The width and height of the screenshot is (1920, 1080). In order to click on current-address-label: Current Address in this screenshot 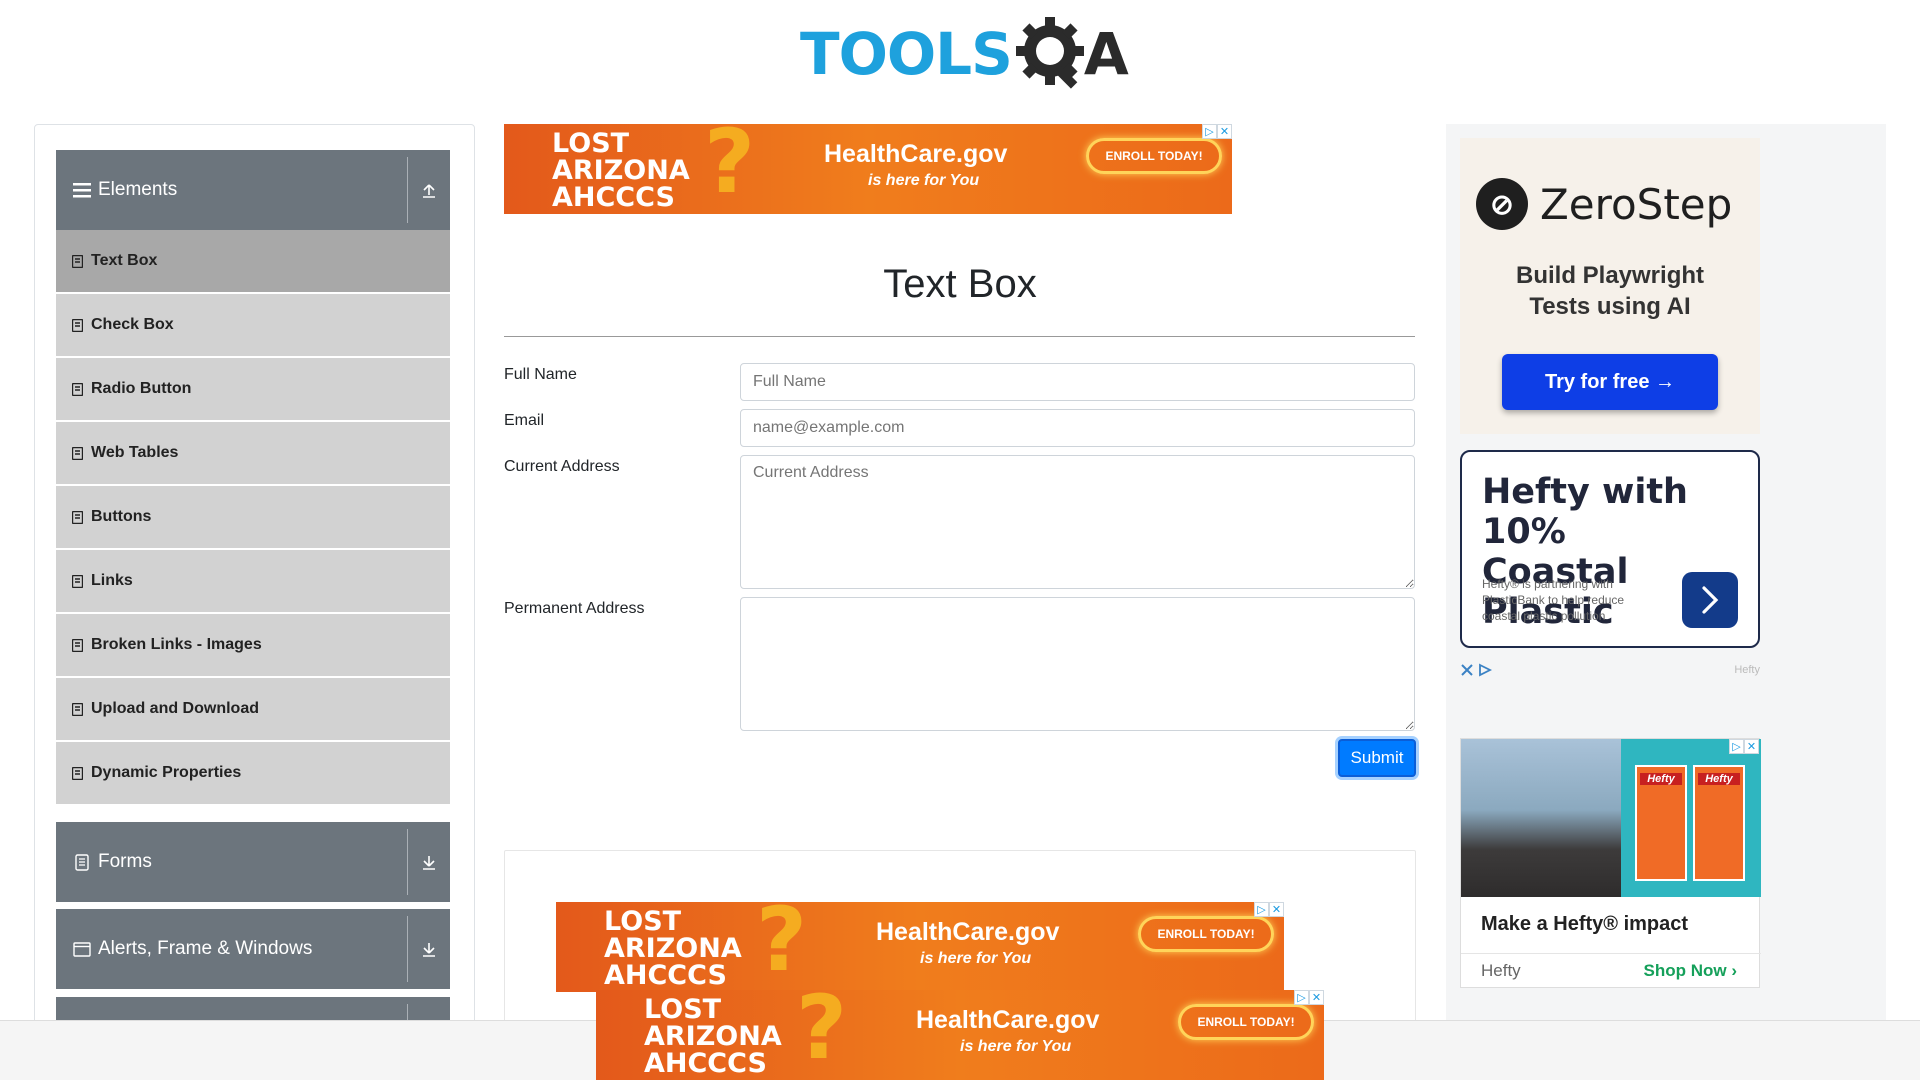, I will do `click(562, 466)`.